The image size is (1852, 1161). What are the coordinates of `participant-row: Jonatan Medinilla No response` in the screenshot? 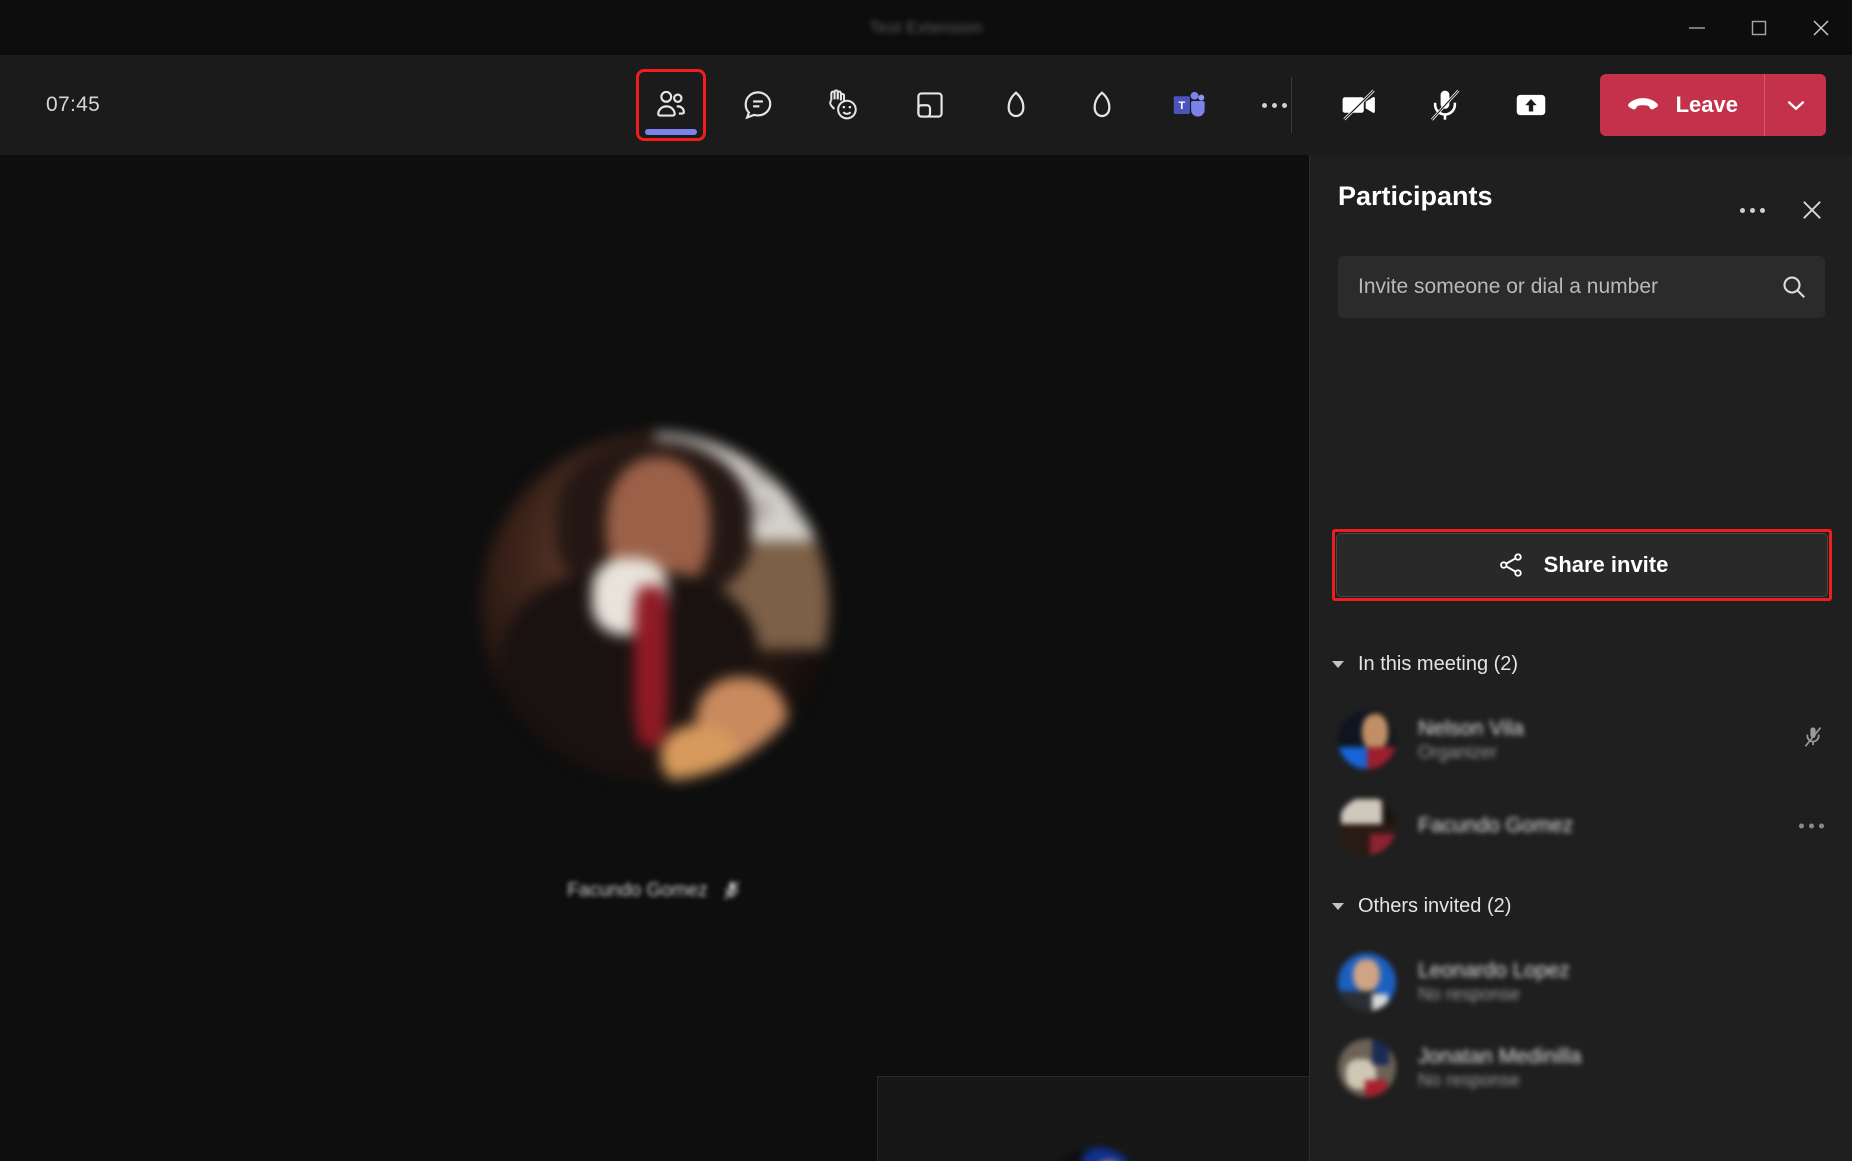 It's located at (1582, 1068).